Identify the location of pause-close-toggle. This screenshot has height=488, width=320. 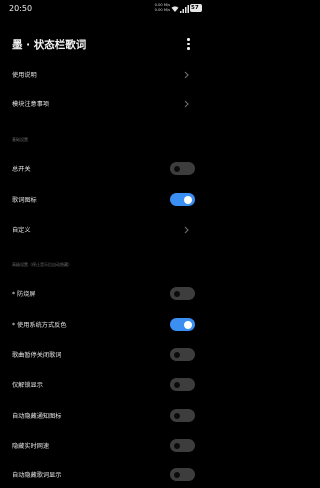
(182, 354).